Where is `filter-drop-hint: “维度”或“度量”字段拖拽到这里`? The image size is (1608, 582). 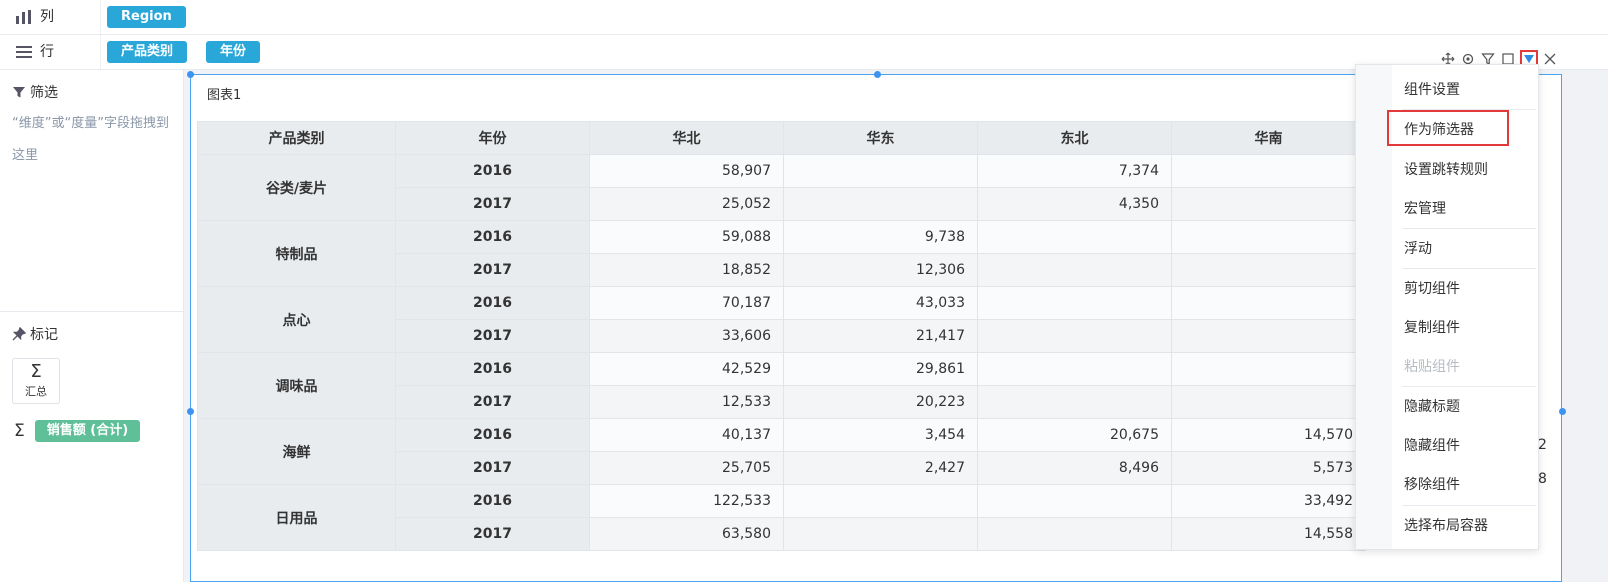 filter-drop-hint: “维度”或“度量”字段拖拽到这里 is located at coordinates (92, 140).